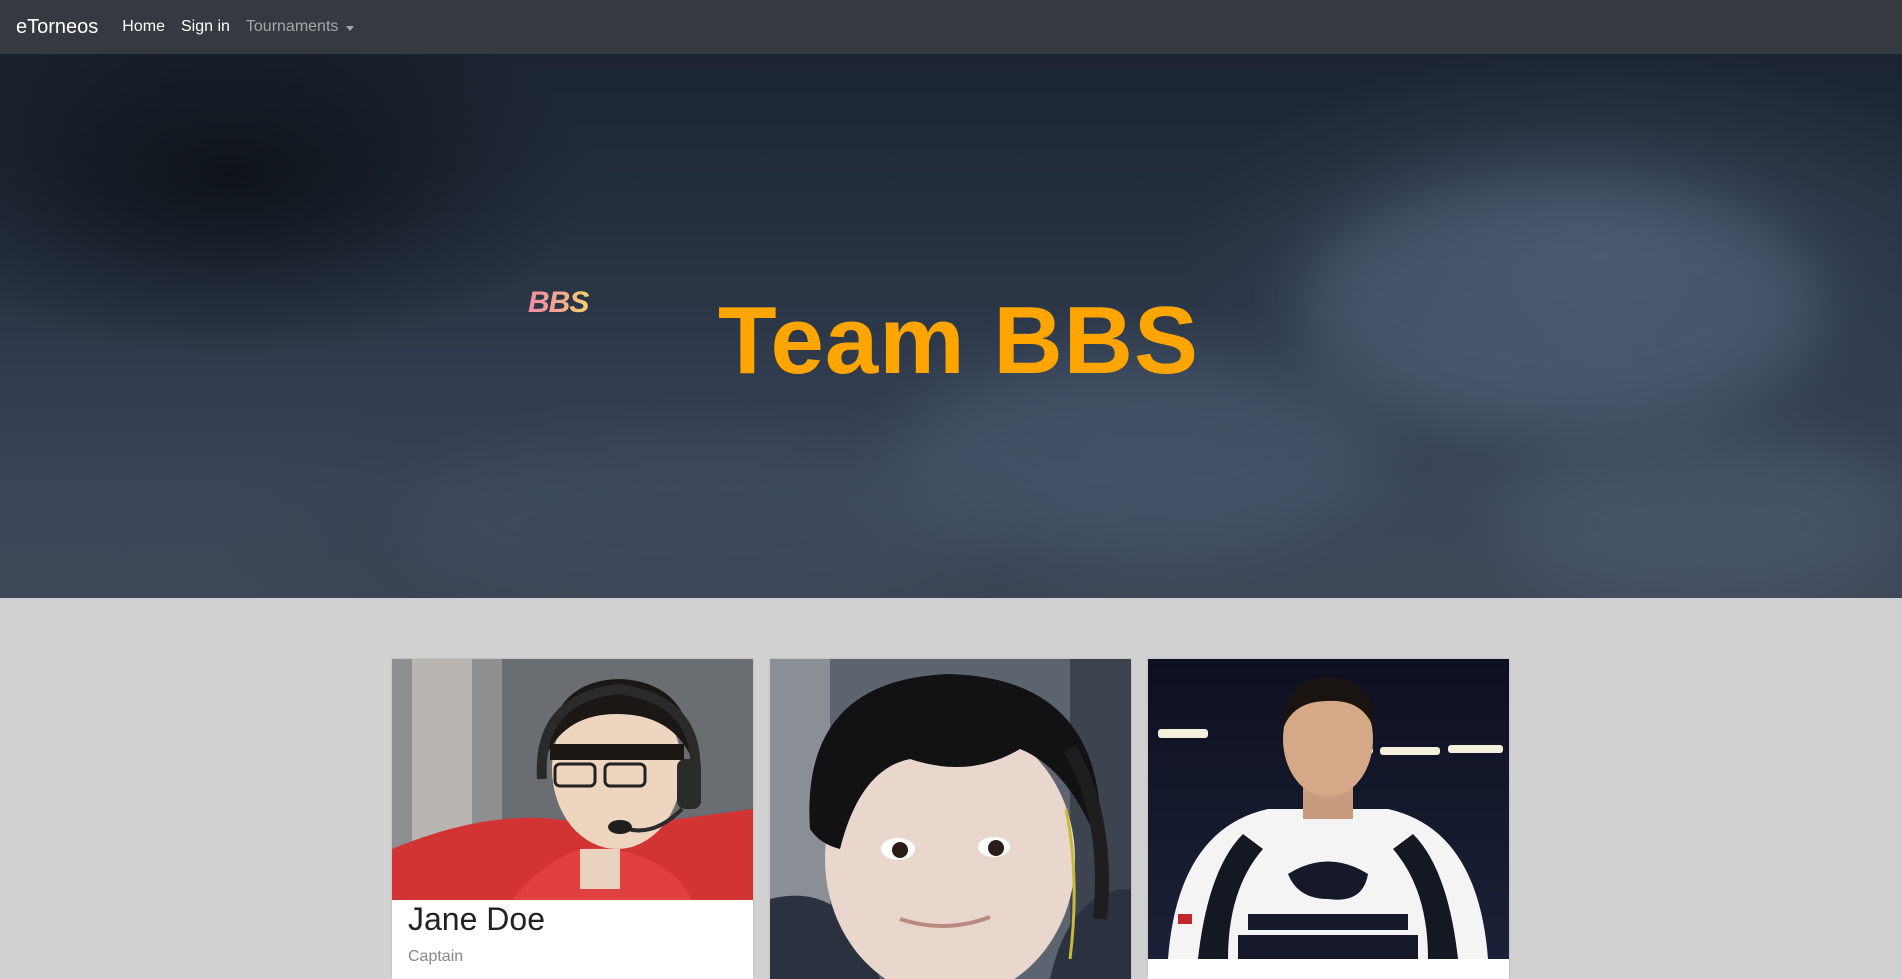 This screenshot has height=979, width=1902. I want to click on team-logo: BBS, so click(559, 302).